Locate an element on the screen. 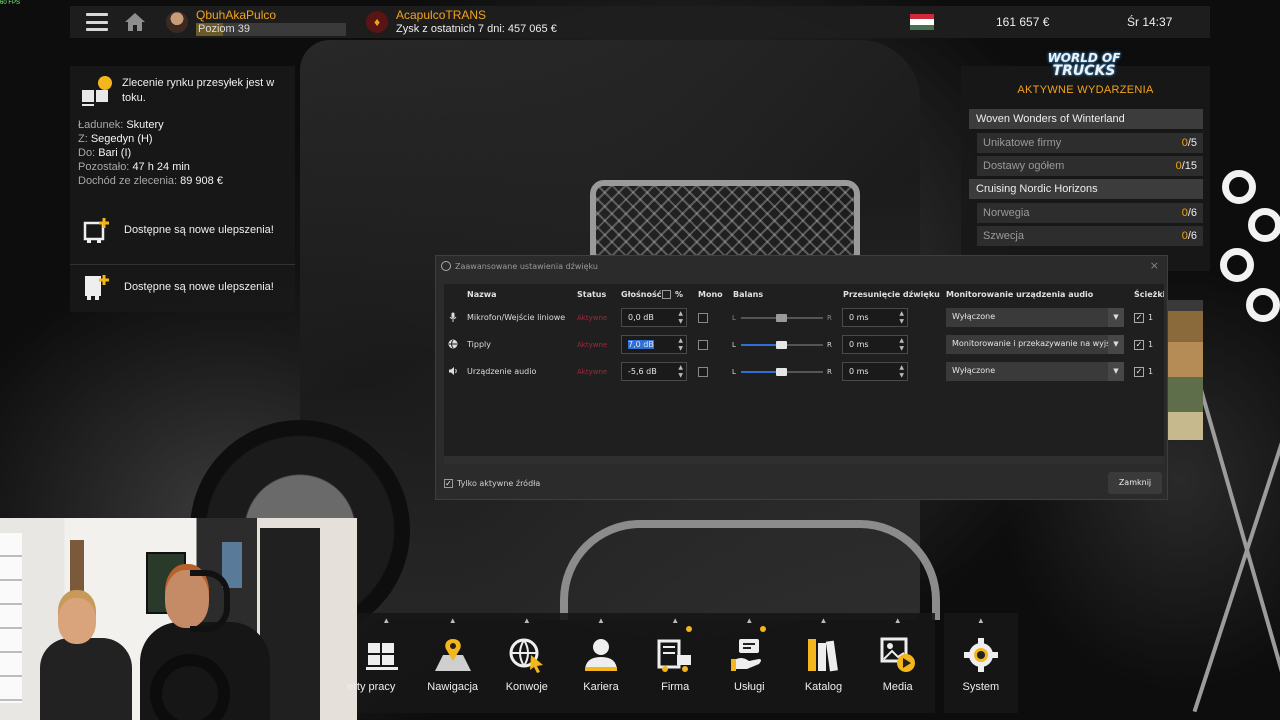  volume-spinbox: 7,0 dB ▲ ▼ is located at coordinates (654, 344).